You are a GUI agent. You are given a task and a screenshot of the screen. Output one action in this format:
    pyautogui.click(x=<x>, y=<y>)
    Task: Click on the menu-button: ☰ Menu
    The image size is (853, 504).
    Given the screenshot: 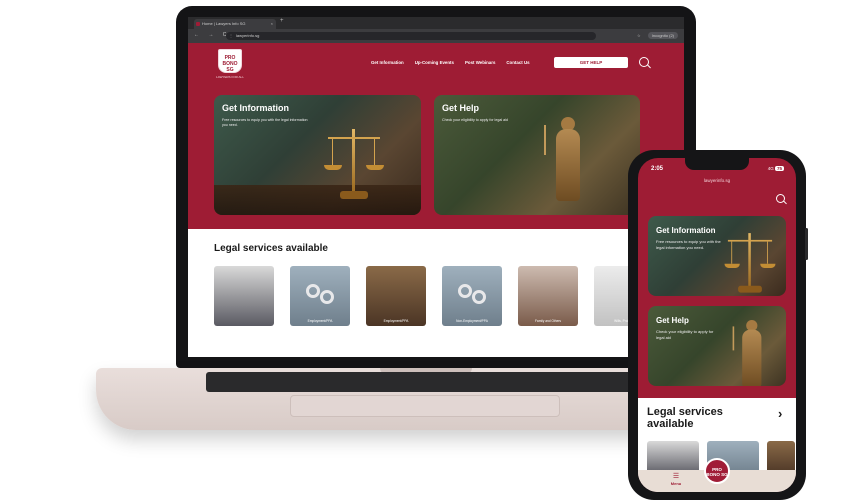 What is the action you would take?
    pyautogui.click(x=676, y=480)
    